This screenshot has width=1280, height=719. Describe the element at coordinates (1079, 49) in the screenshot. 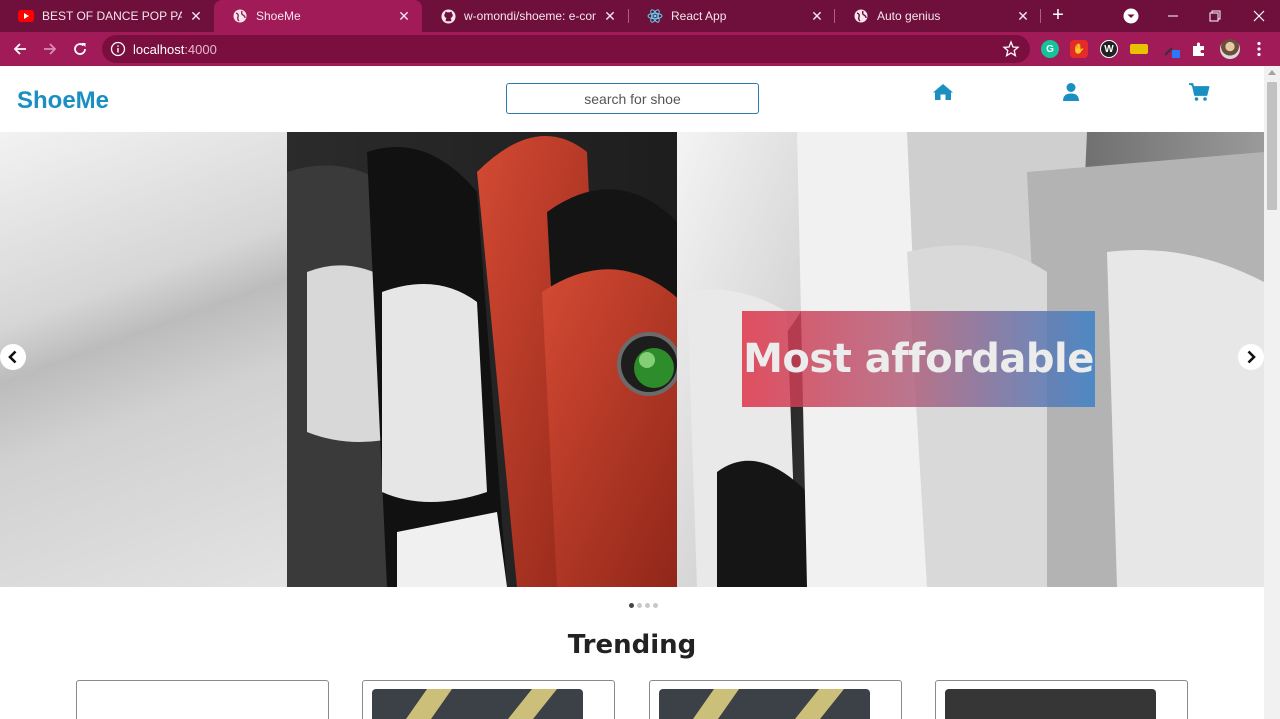

I see `shield-extension-icon: ✋` at that location.